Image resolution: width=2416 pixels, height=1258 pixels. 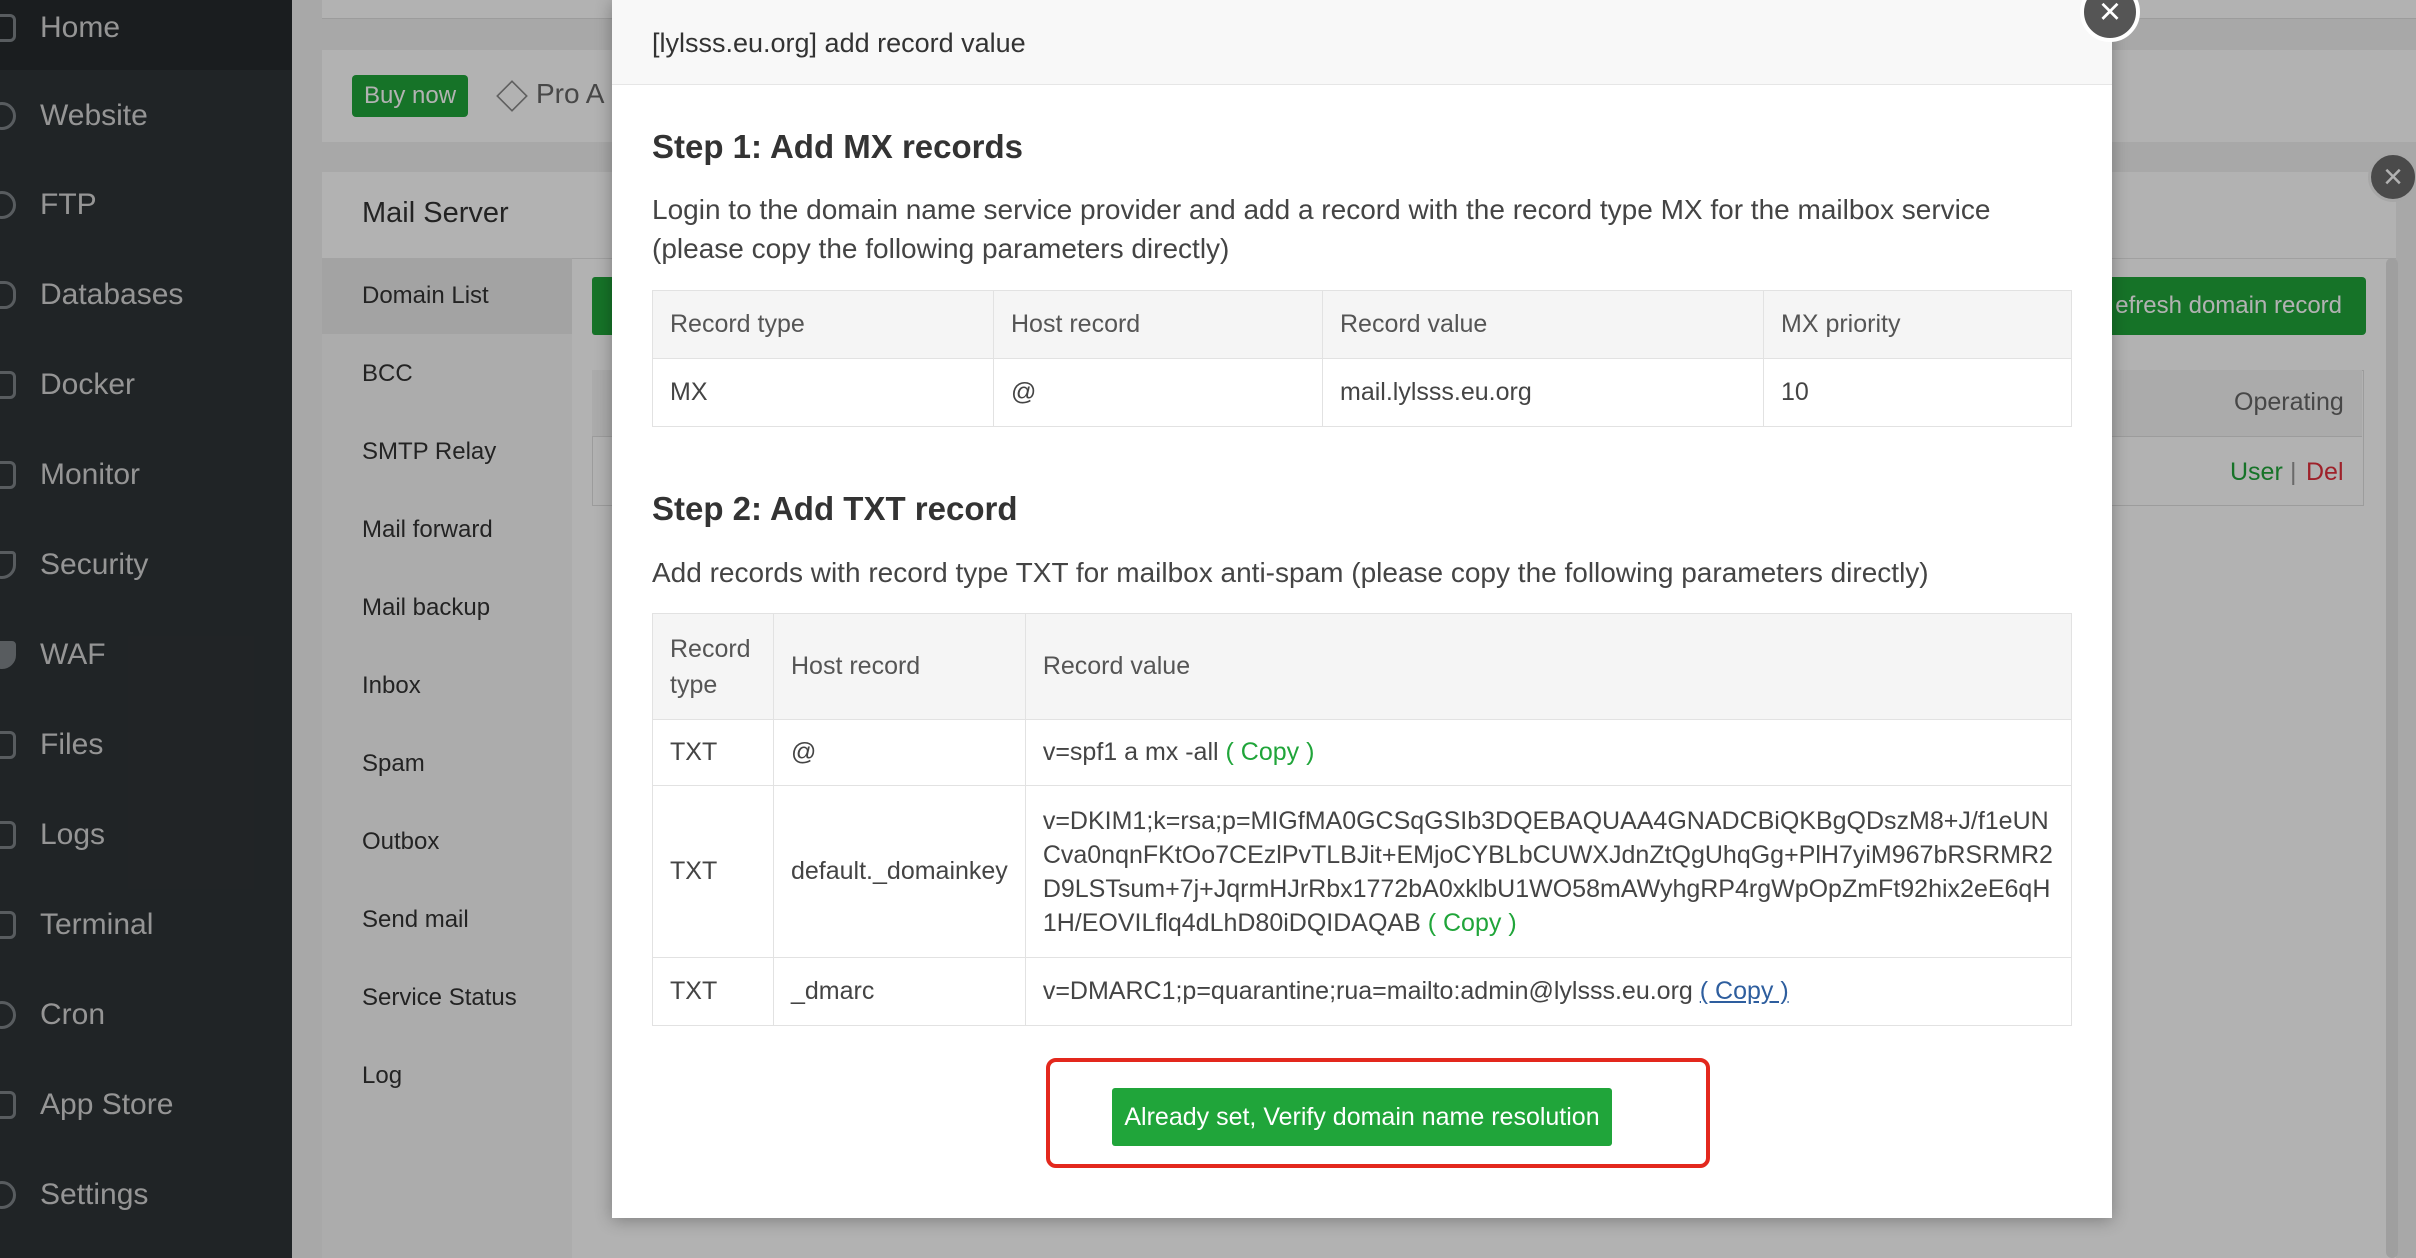 I want to click on table-header-row: Record type Host record Record value, so click(x=1362, y=666).